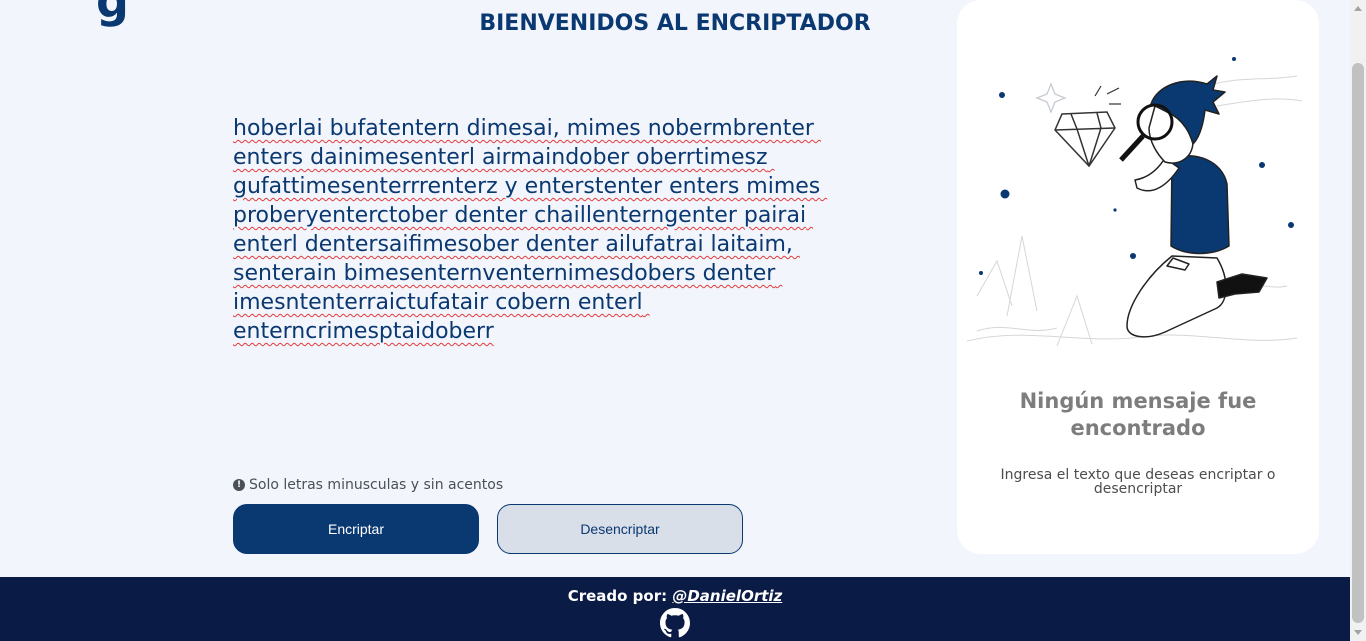 The image size is (1366, 641). I want to click on encrypt-button: Encriptar, so click(356, 529).